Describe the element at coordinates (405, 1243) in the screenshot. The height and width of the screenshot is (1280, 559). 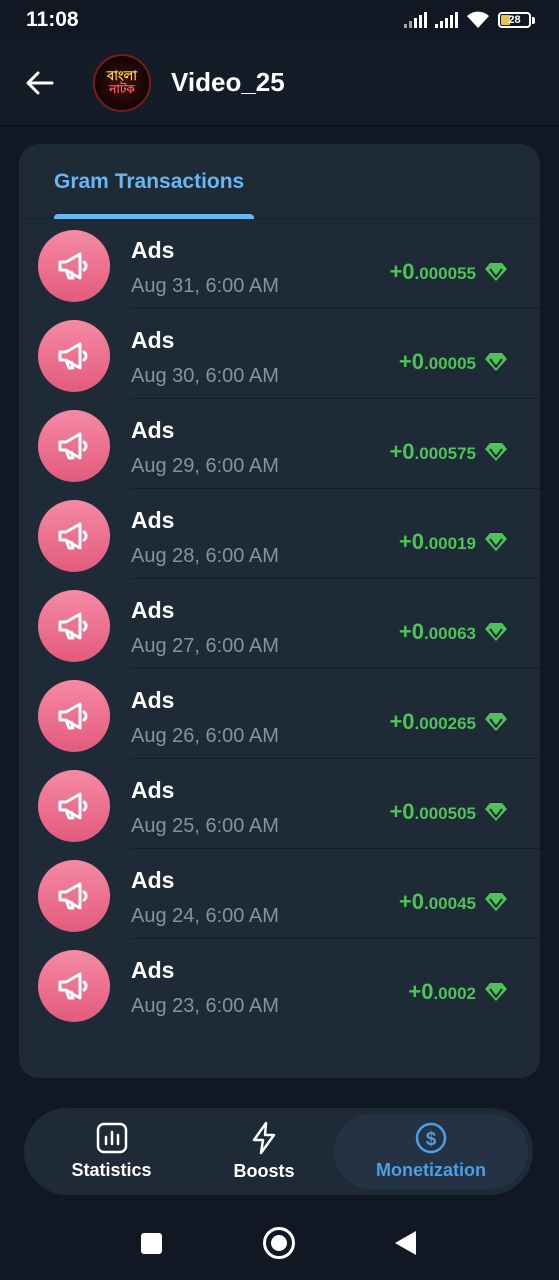
I see `system-back-button` at that location.